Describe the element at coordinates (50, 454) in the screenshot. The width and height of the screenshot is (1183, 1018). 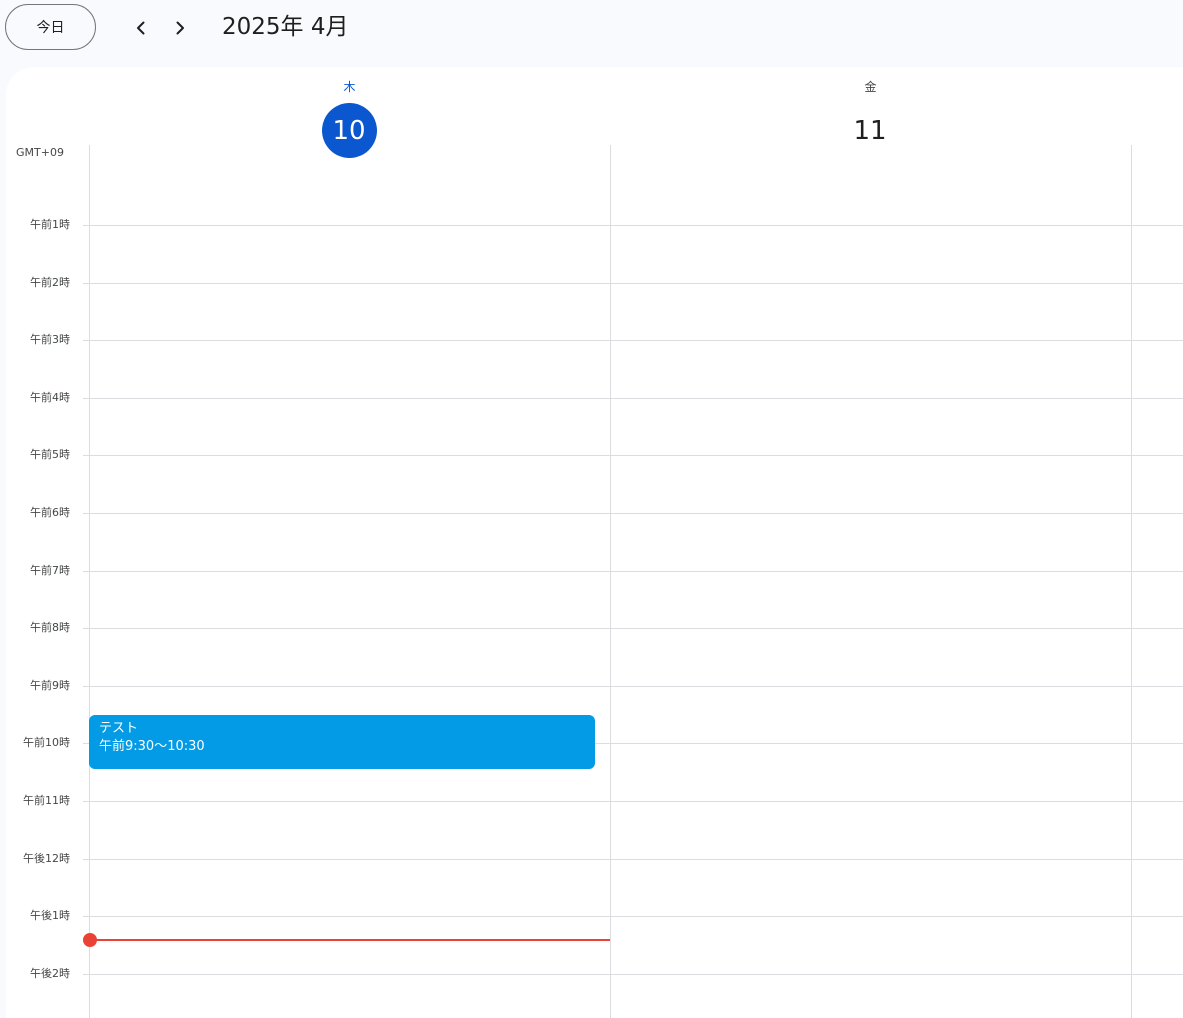
I see `hour-label: 午前5時` at that location.